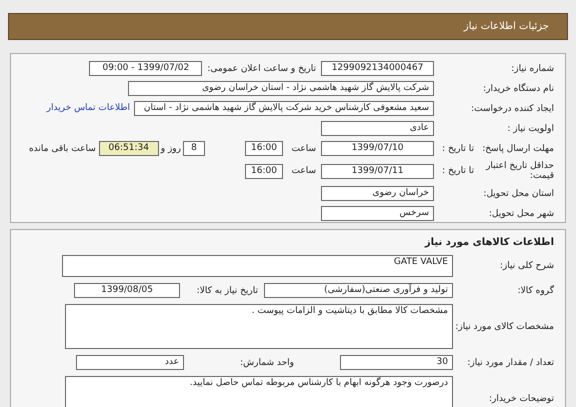 The width and height of the screenshot is (576, 407). I want to click on value-field: 1399/07/02 - 09:00, so click(145, 68).